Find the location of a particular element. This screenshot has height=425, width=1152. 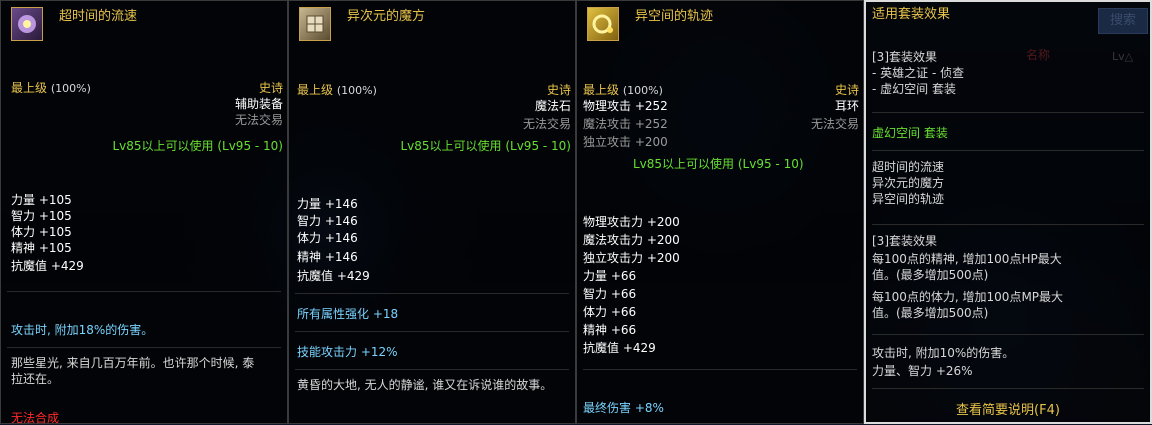

set-item: 异空间的轨迹 is located at coordinates (908, 199).